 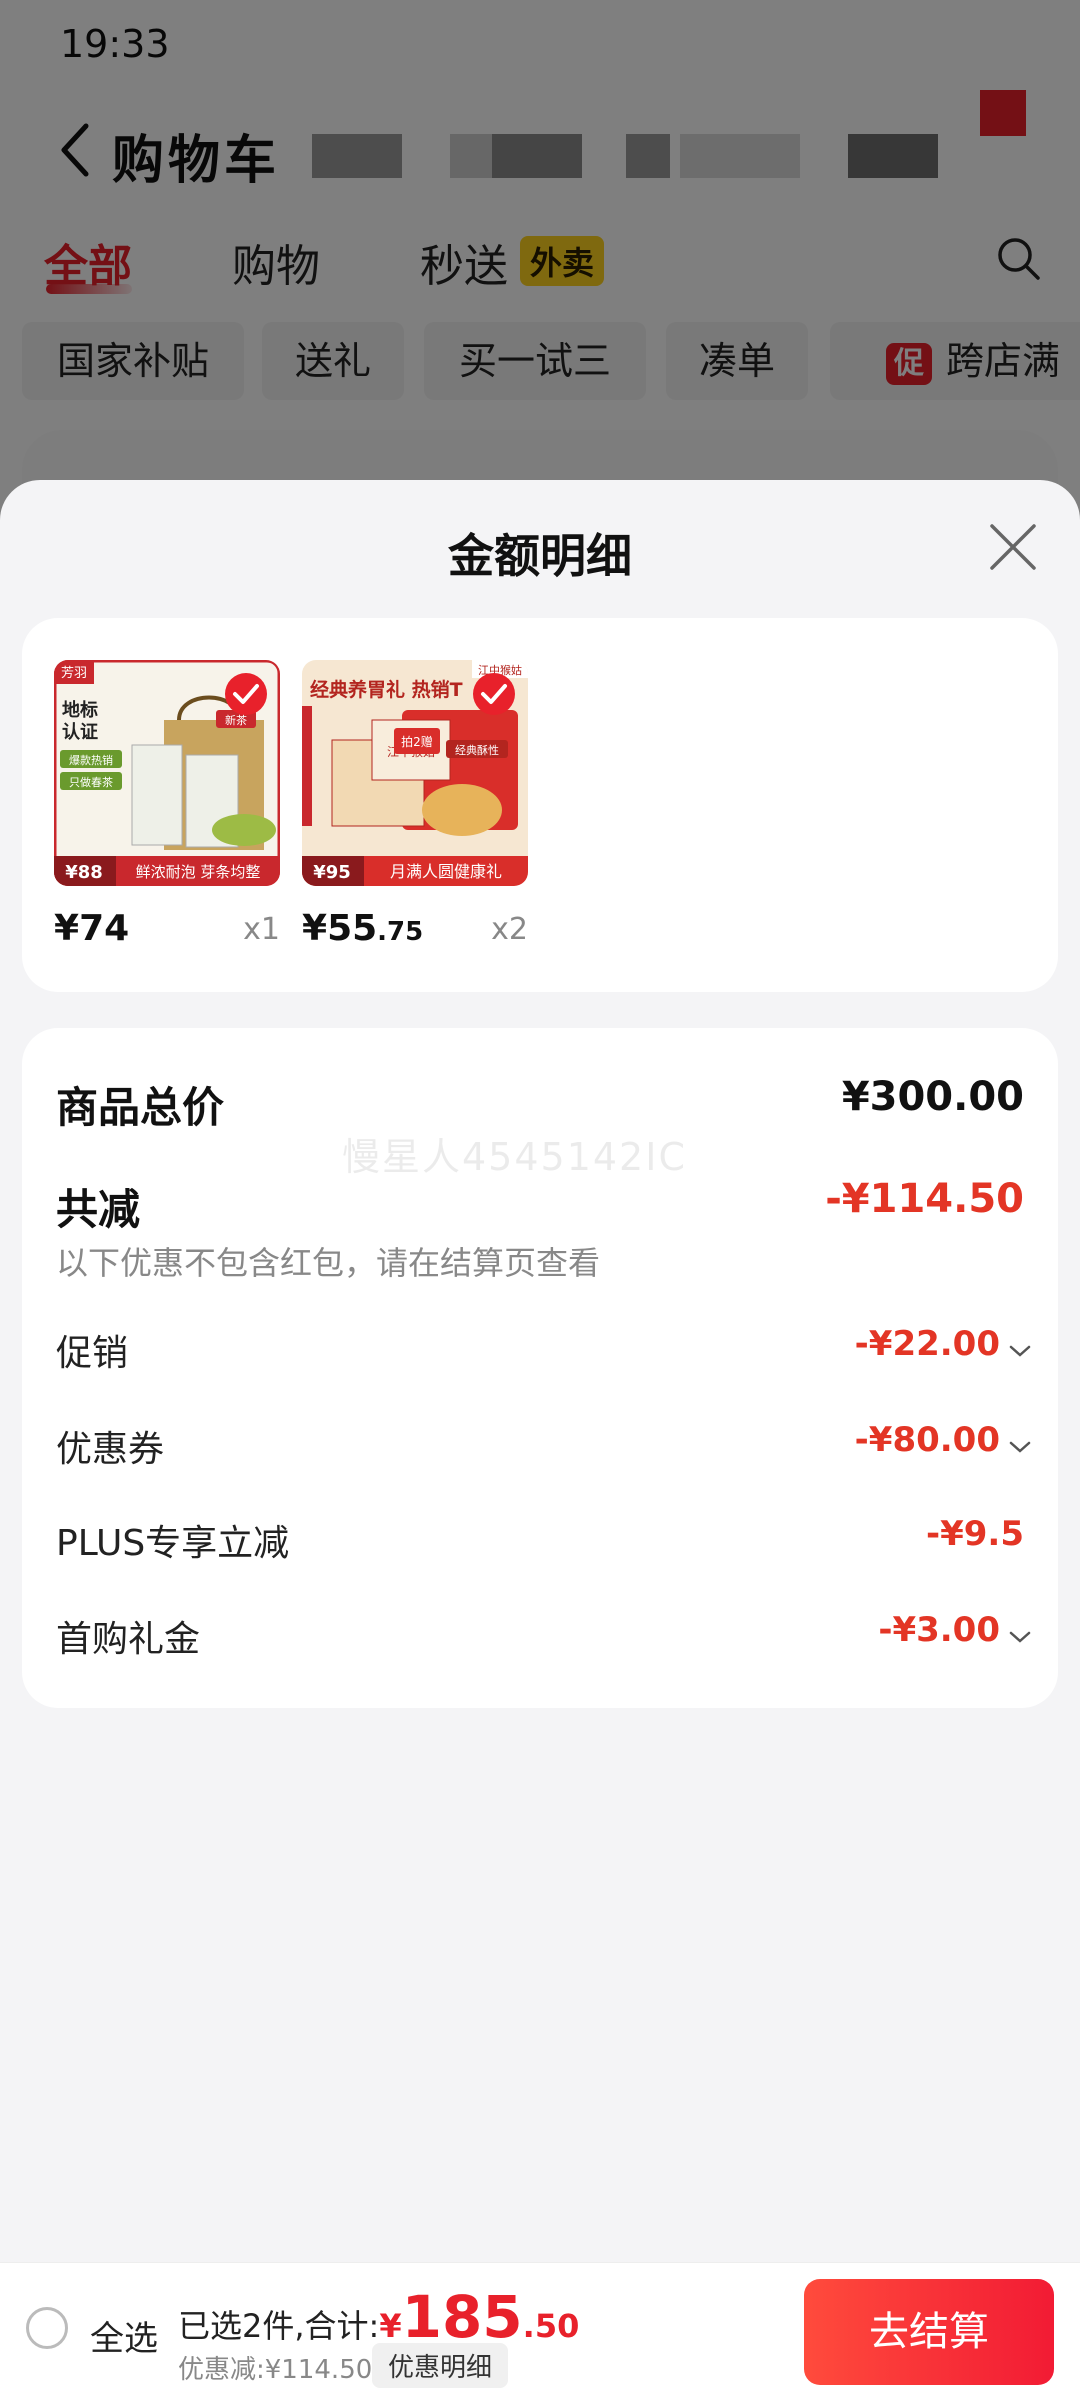 What do you see at coordinates (924, 1199) in the screenshot?
I see `total-reduction-value: -¥114.50` at bounding box center [924, 1199].